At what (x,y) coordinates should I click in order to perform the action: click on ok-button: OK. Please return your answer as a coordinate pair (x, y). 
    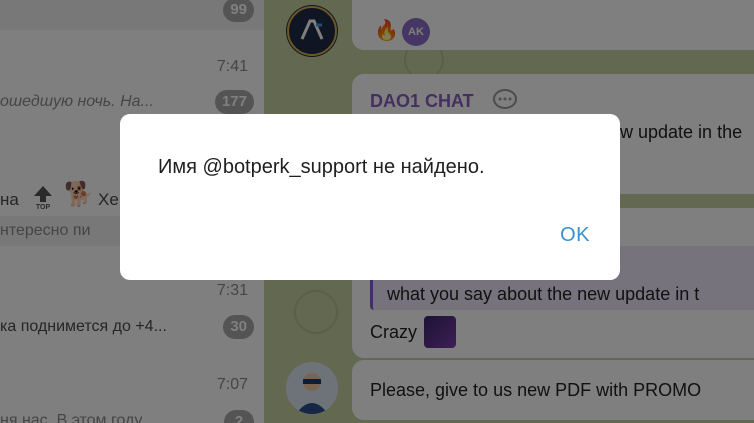
    Looking at the image, I should click on (575, 235).